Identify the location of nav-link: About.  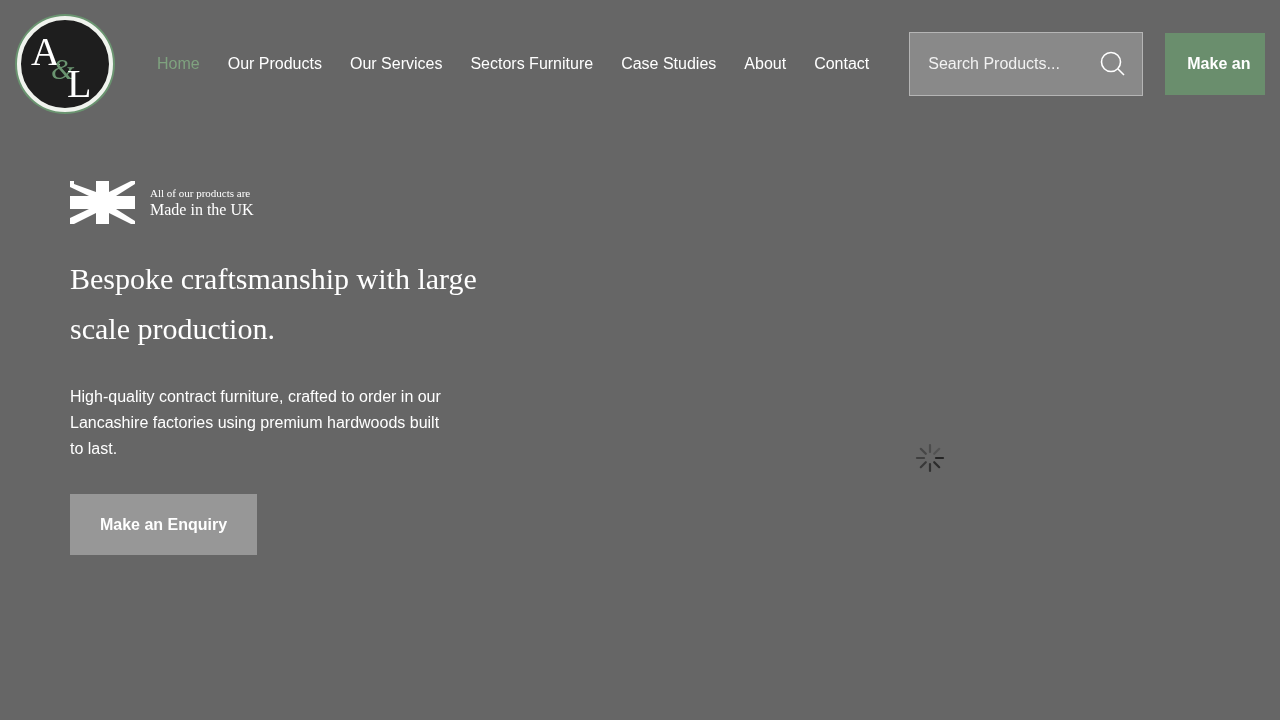
(765, 64).